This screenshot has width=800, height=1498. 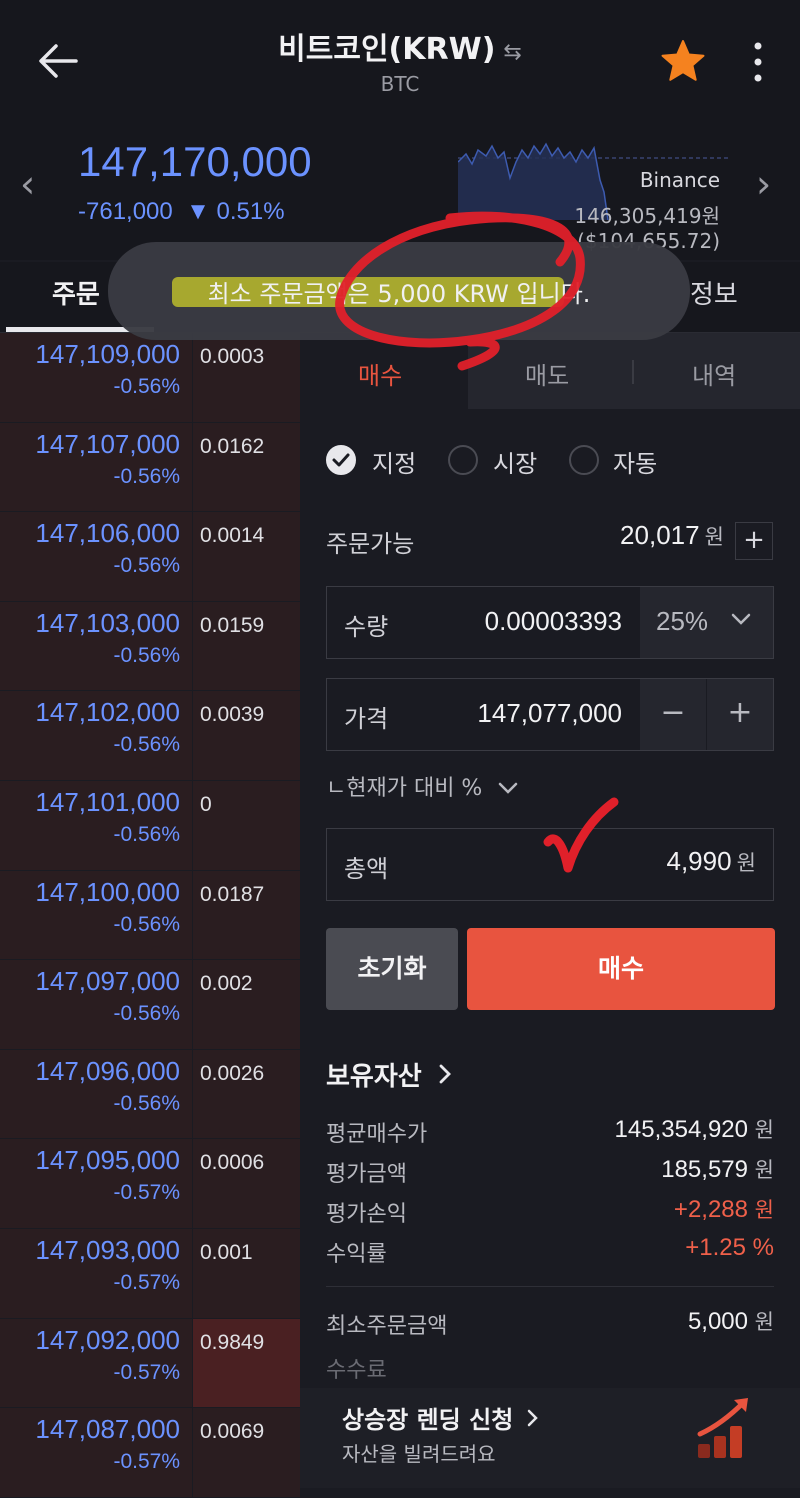 I want to click on orderbook-qty-cell: 0.001, so click(x=246, y=1273).